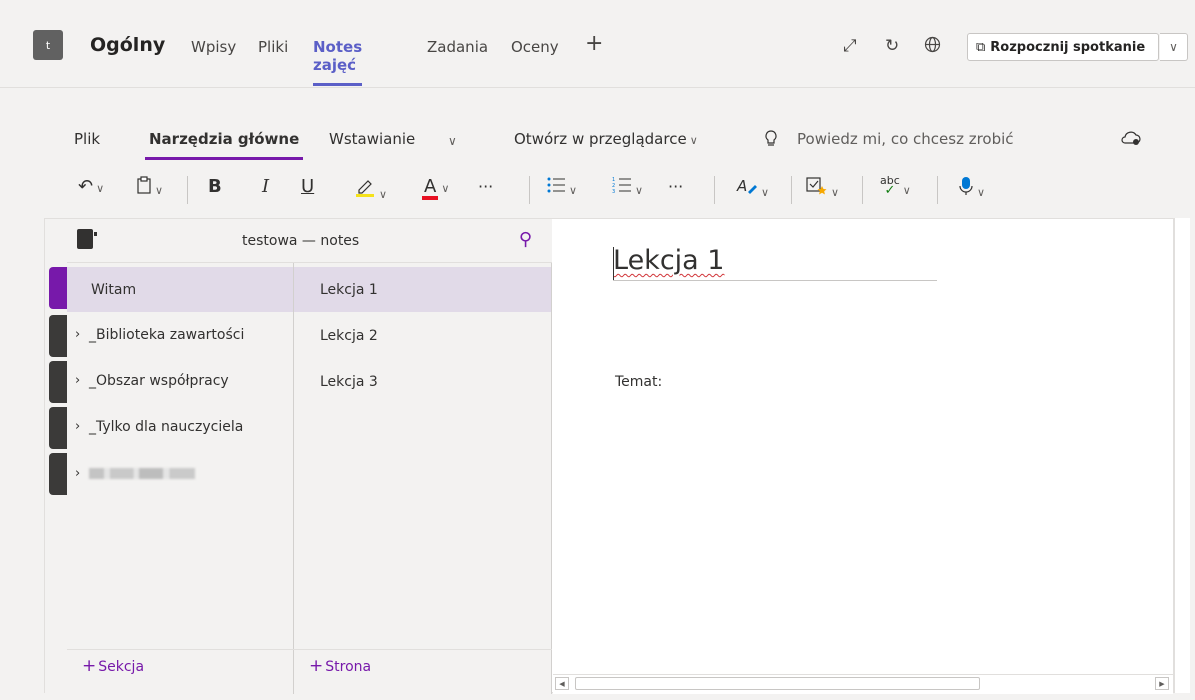 Image resolution: width=1195 pixels, height=700 pixels. I want to click on add-section-button: + Sekcja, so click(113, 666).